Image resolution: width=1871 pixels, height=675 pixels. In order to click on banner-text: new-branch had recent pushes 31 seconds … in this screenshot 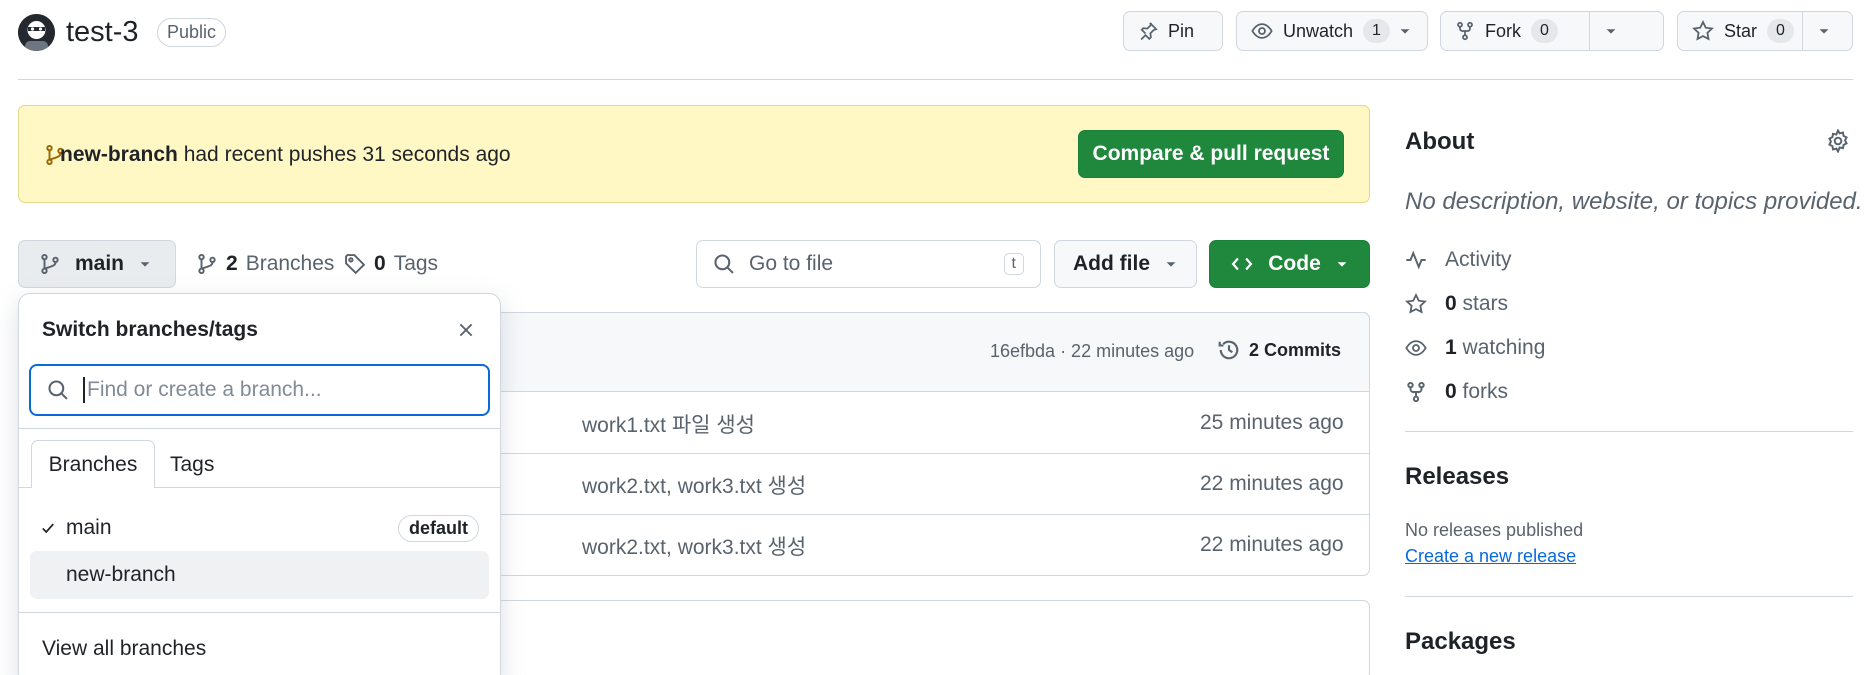, I will do `click(285, 155)`.